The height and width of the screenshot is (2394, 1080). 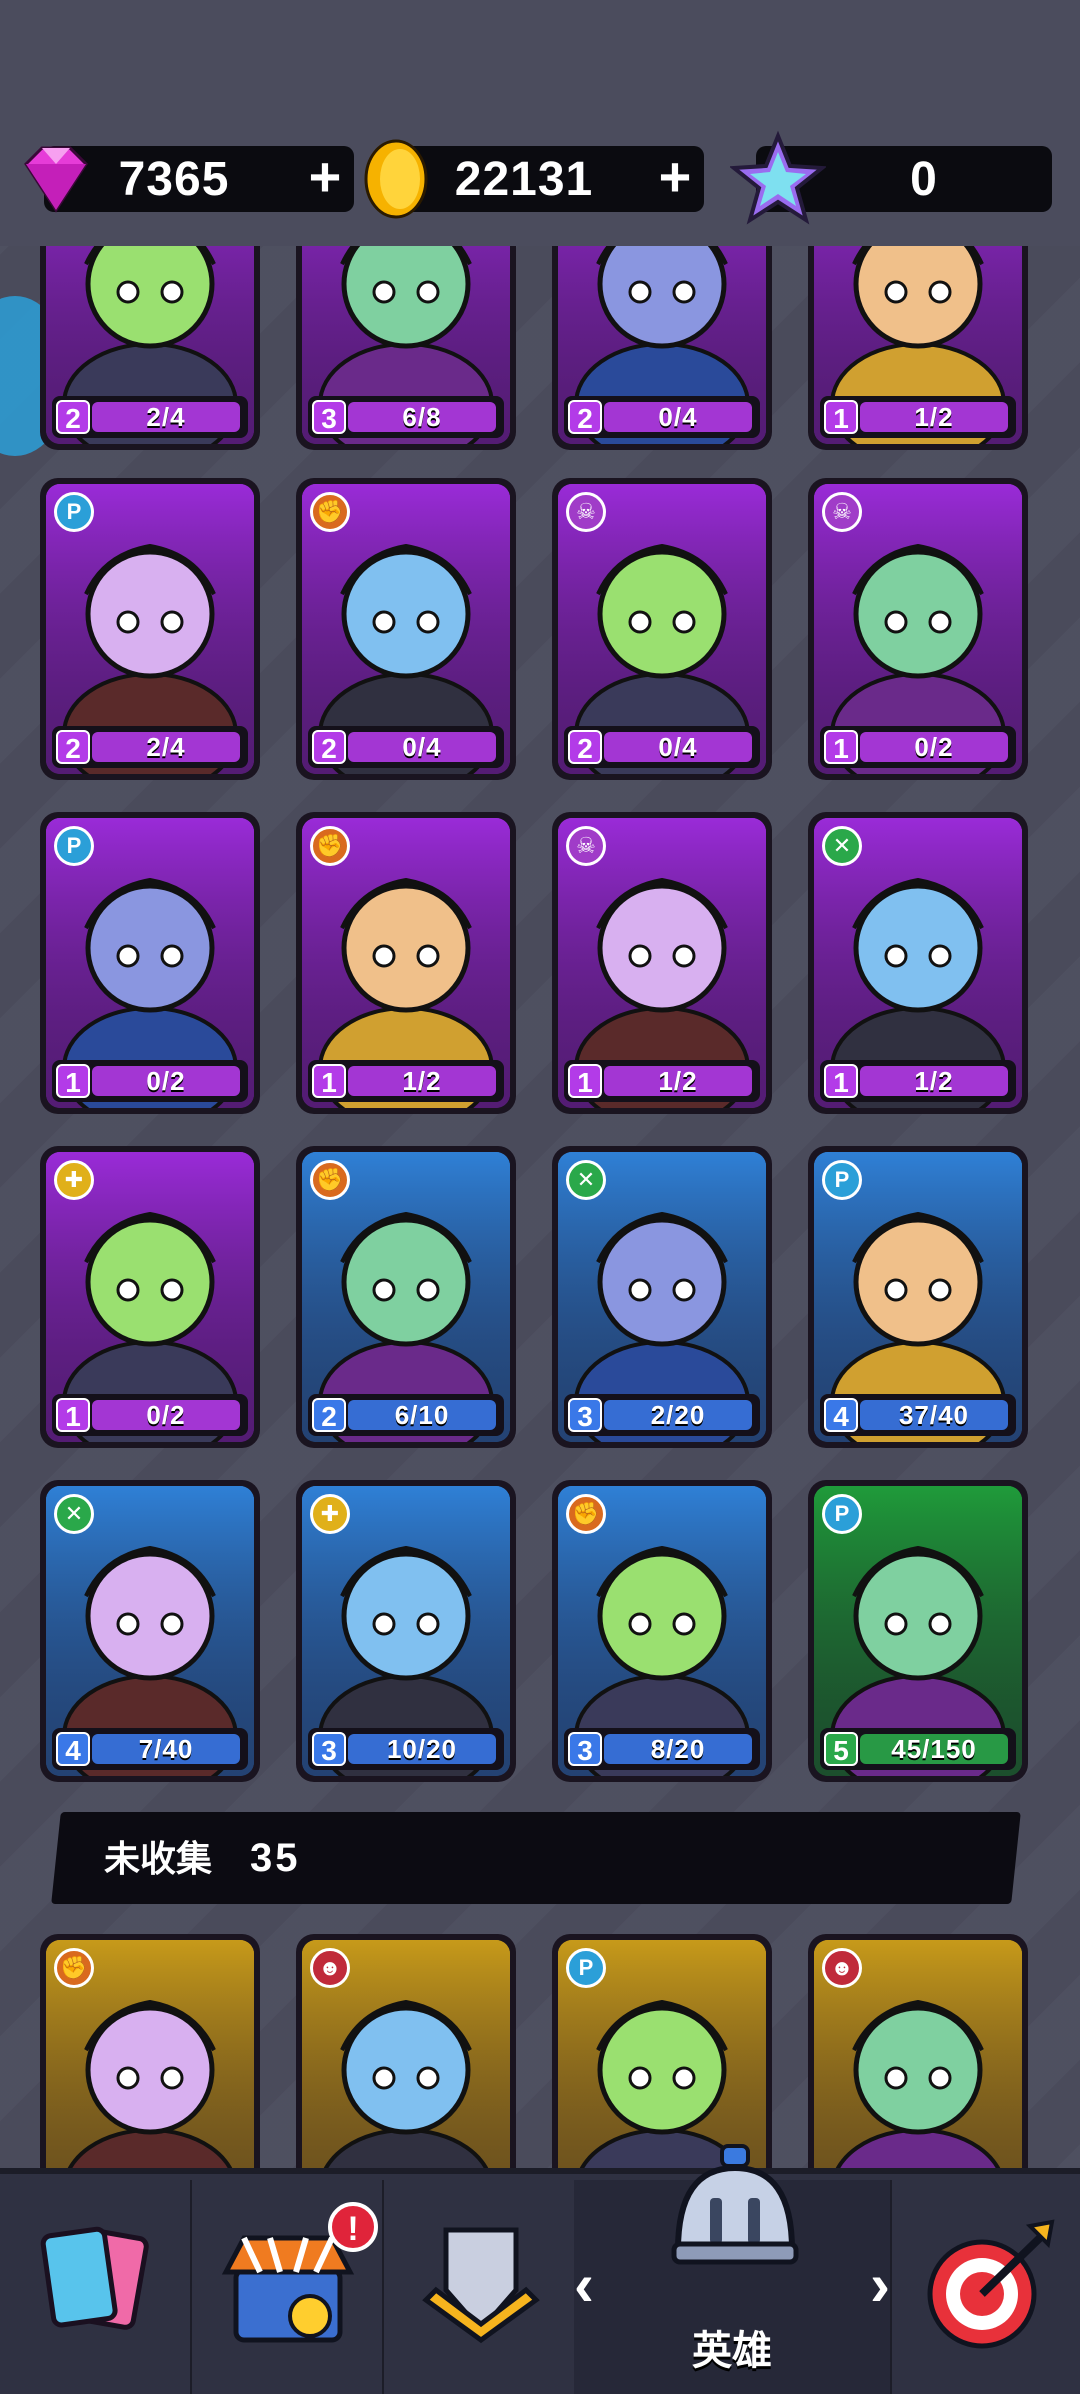 I want to click on coins-plus-button: +, so click(x=675, y=179).